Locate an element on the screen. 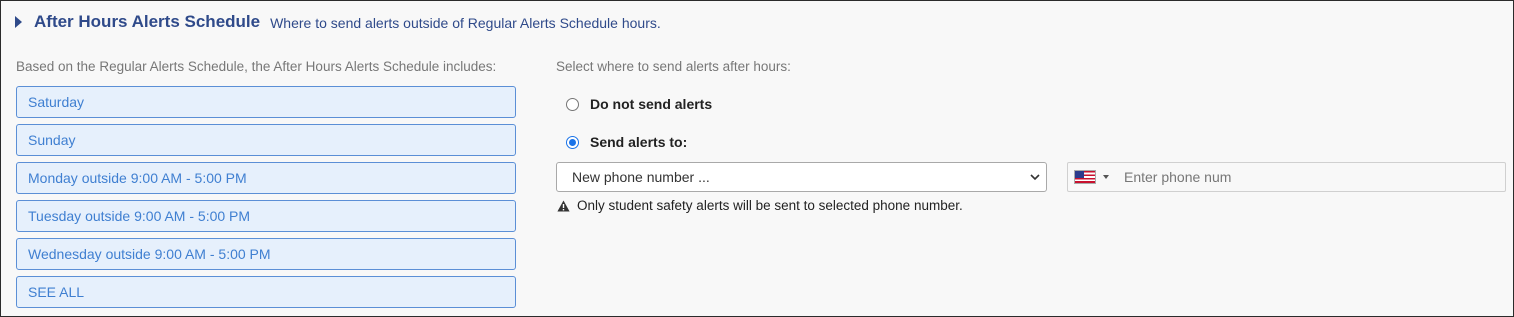  country-code-dropdown is located at coordinates (1093, 177).